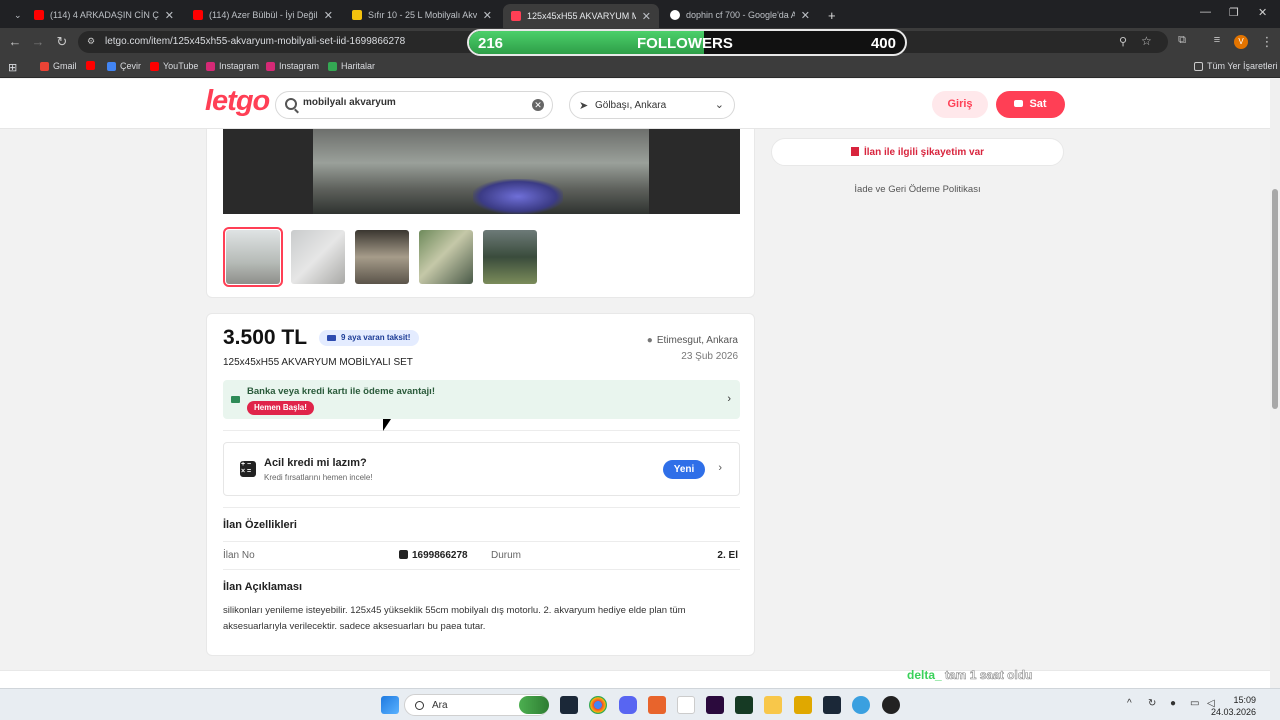 The image size is (1280, 720). What do you see at coordinates (433, 555) in the screenshot?
I see `listing-no-value: 1699866278` at bounding box center [433, 555].